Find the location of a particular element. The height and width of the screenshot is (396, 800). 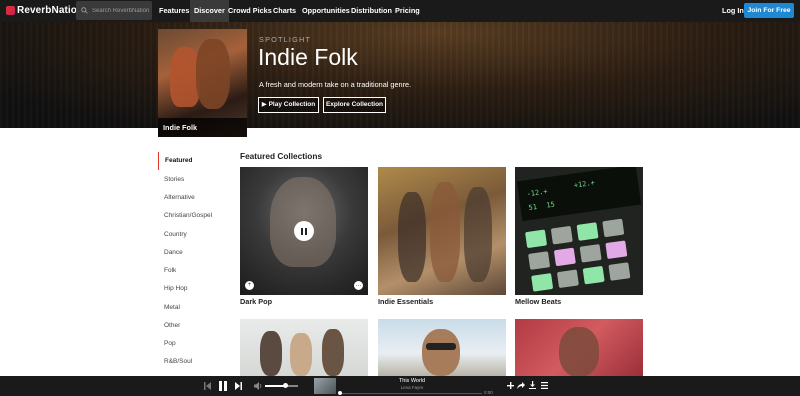

progress-knob is located at coordinates (340, 393).